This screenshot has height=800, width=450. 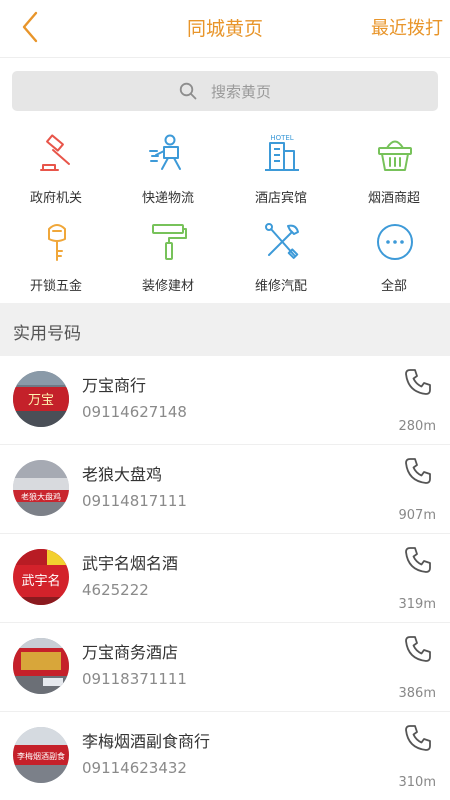 What do you see at coordinates (225, 578) in the screenshot?
I see `list-item: 武宇名 武宇名烟名酒 4625222 319m` at bounding box center [225, 578].